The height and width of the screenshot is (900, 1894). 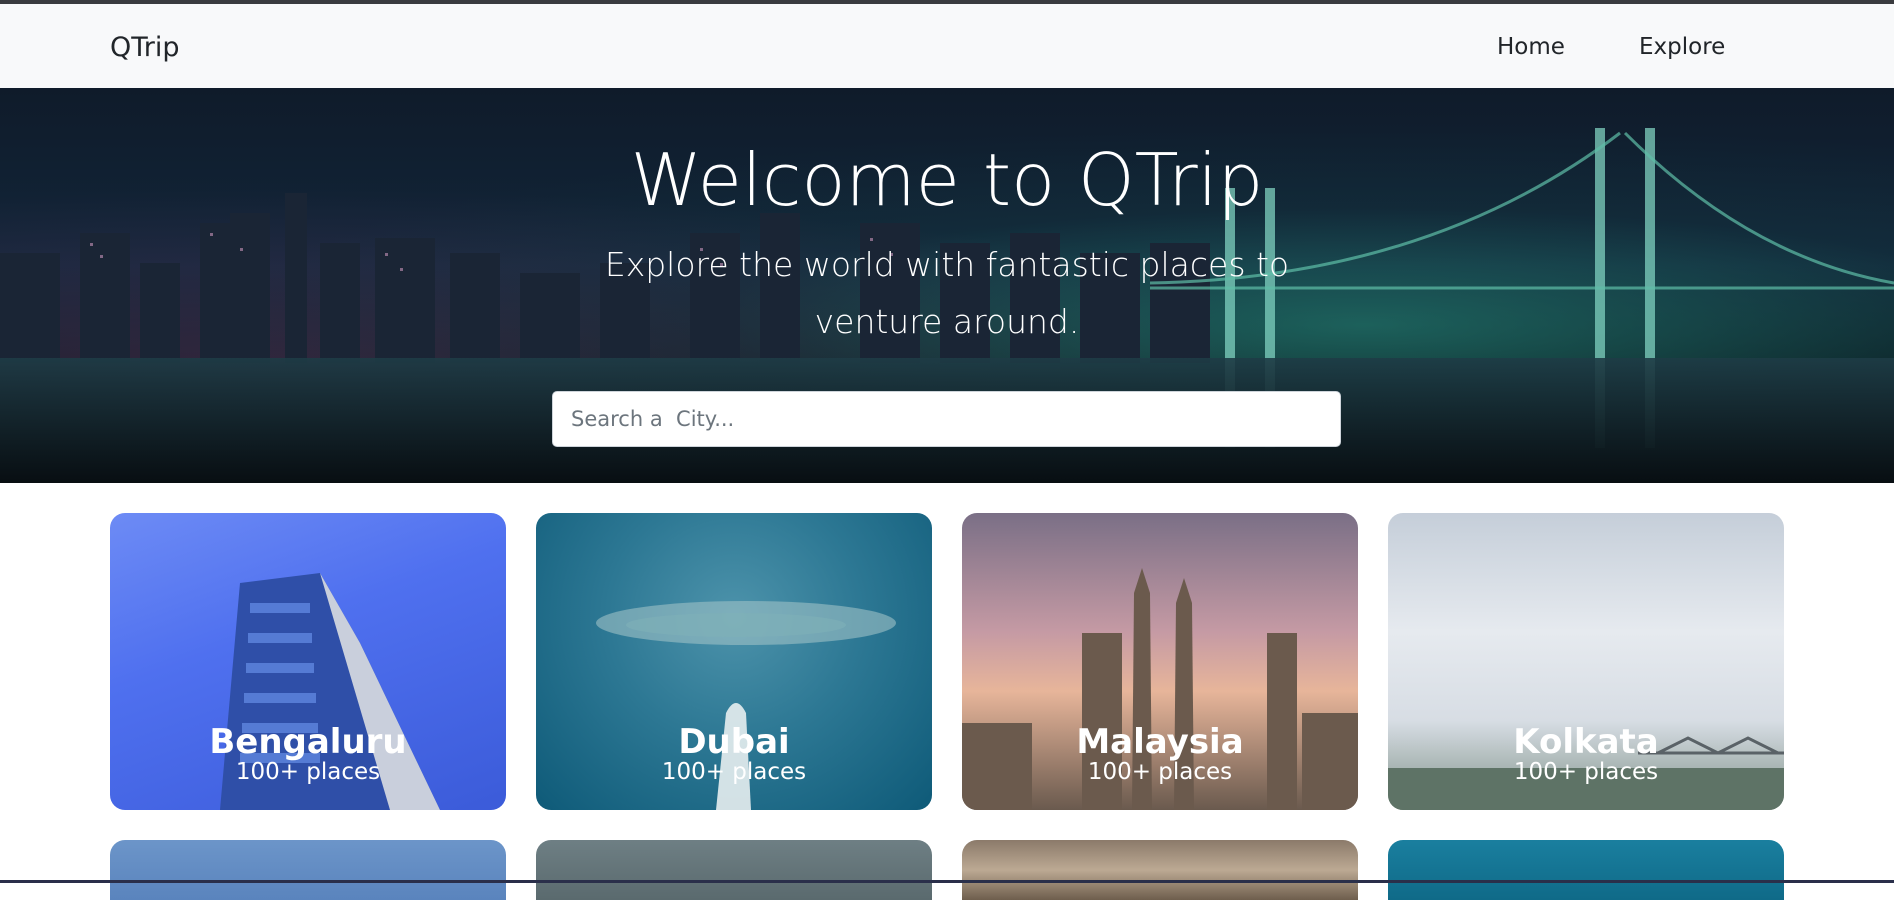 I want to click on city-card-bengaluru: Bengaluru 100+ places, so click(x=308, y=661).